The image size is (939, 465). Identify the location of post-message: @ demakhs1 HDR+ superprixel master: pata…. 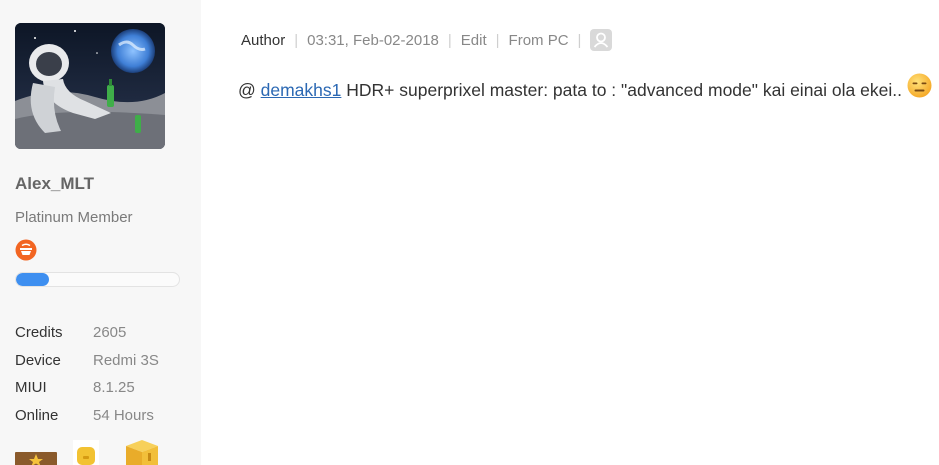
(570, 90).